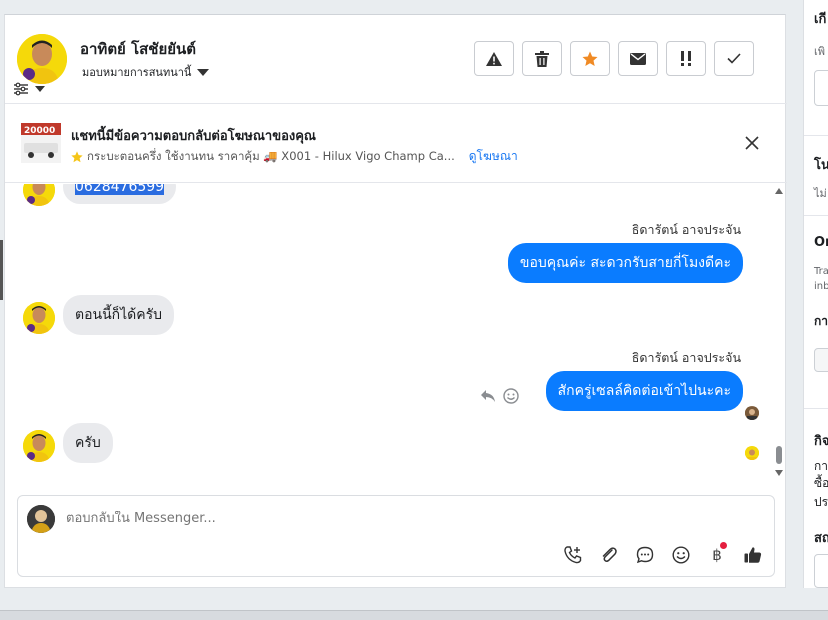  I want to click on paperclip-icon, so click(609, 554).